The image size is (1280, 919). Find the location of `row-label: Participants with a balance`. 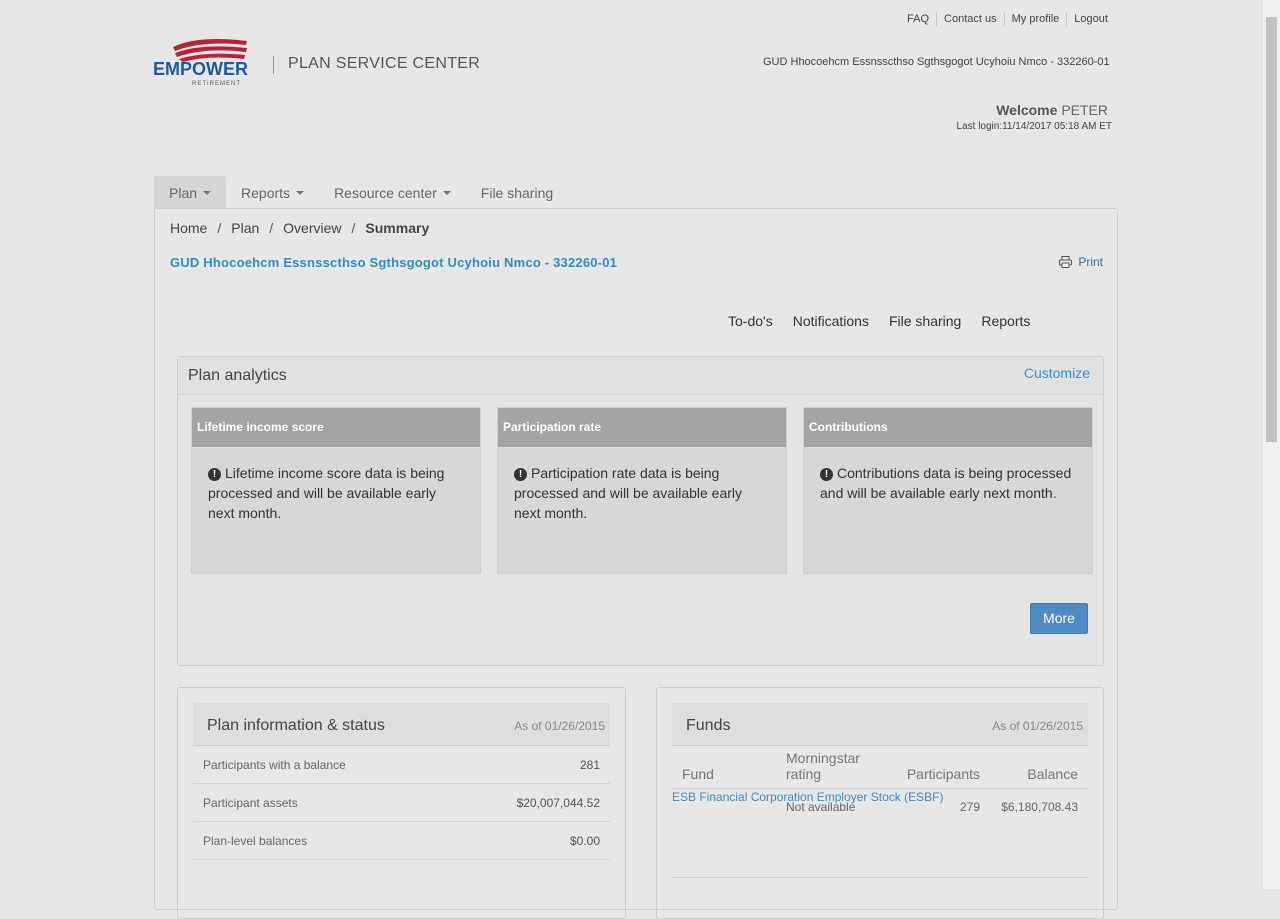

row-label: Participants with a balance is located at coordinates (274, 764).